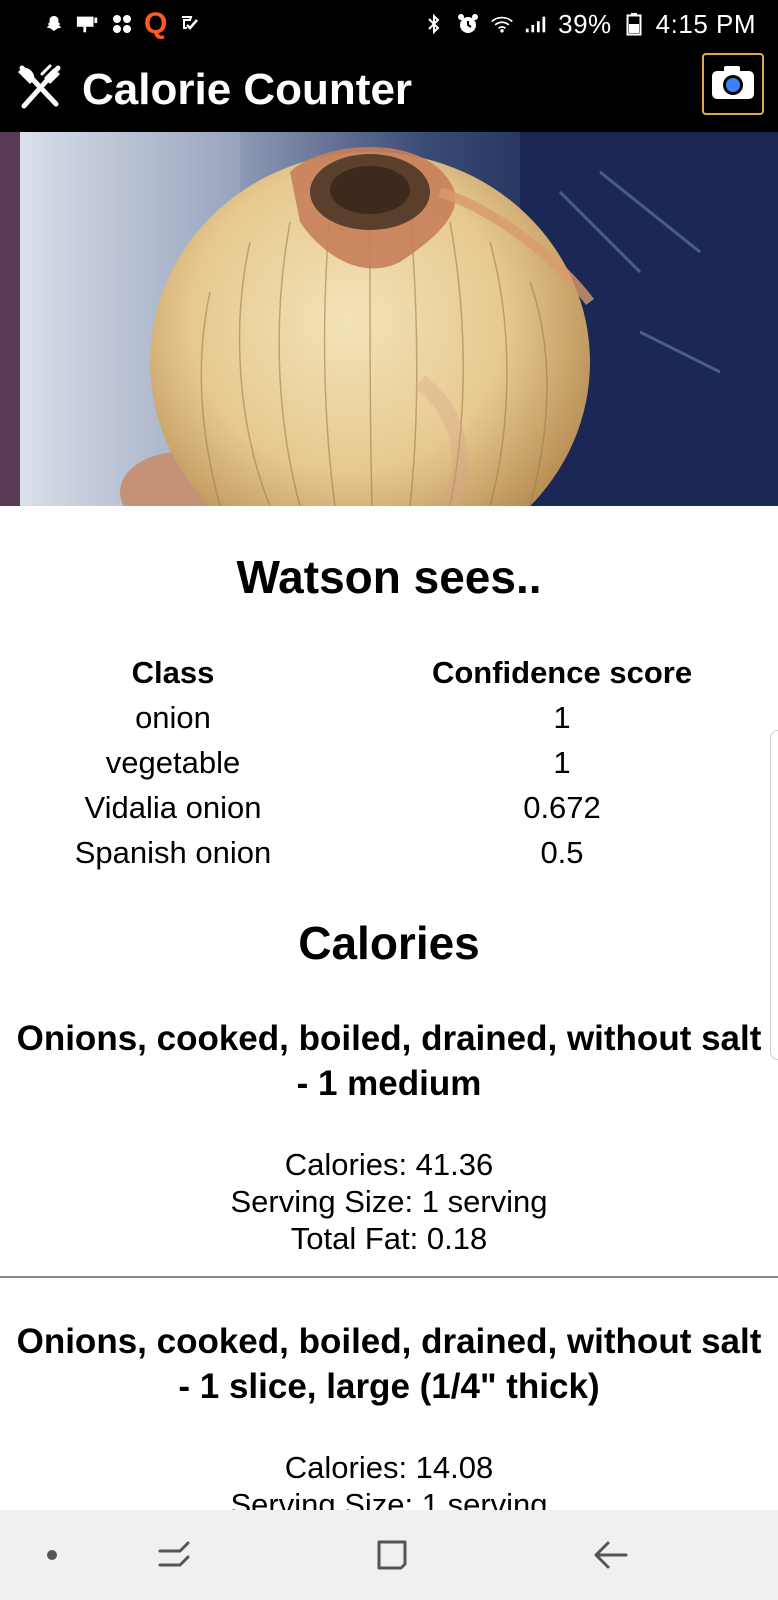 The width and height of the screenshot is (778, 1600). I want to click on back-icon, so click(610, 1555).